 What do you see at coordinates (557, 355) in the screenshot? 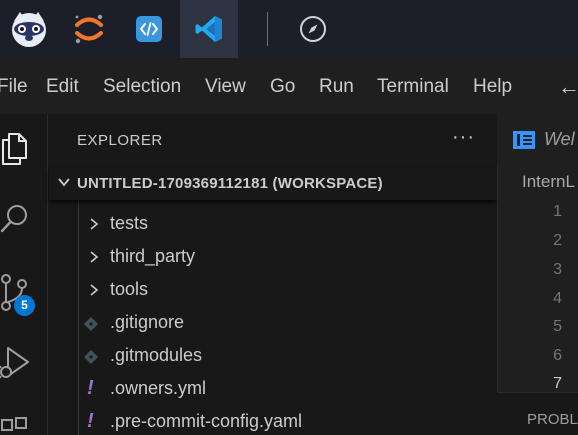
I see `line-number: 6` at bounding box center [557, 355].